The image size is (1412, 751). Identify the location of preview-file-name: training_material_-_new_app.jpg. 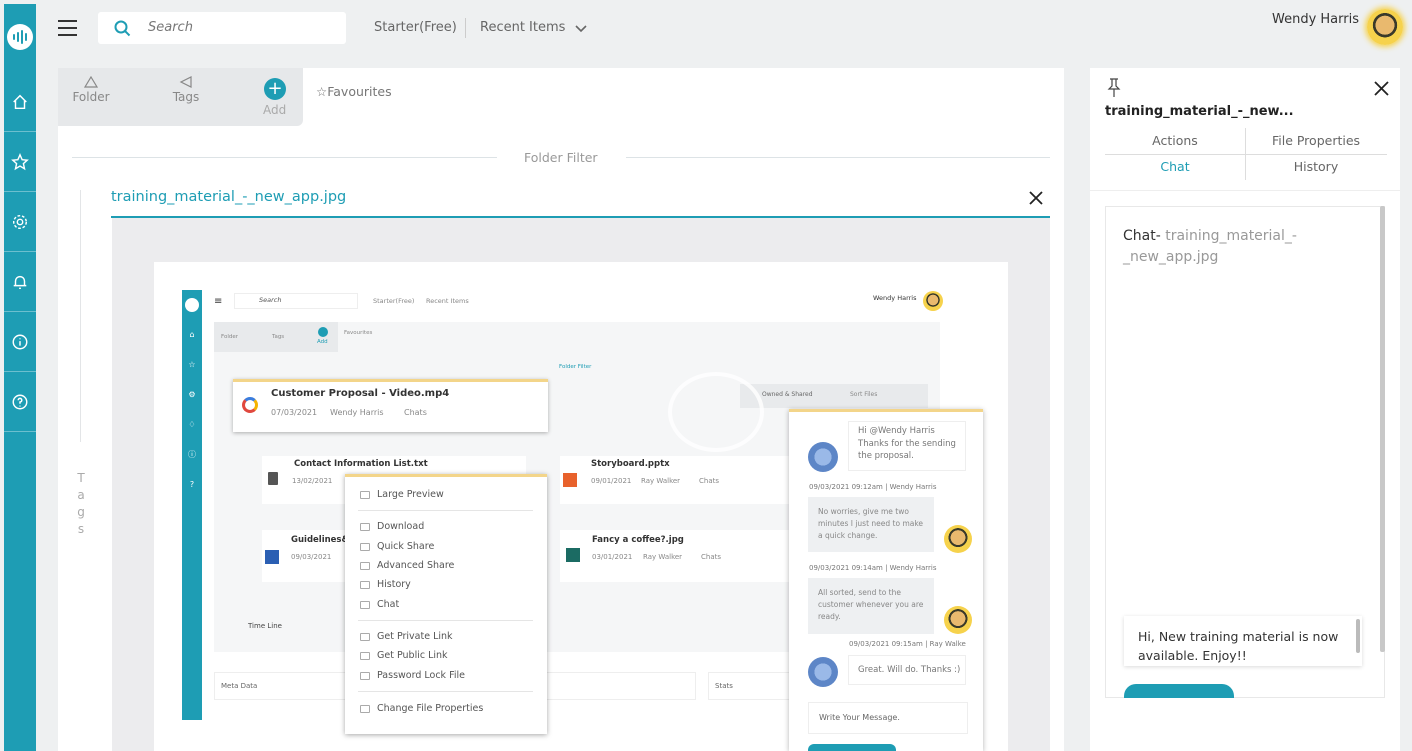
(229, 197).